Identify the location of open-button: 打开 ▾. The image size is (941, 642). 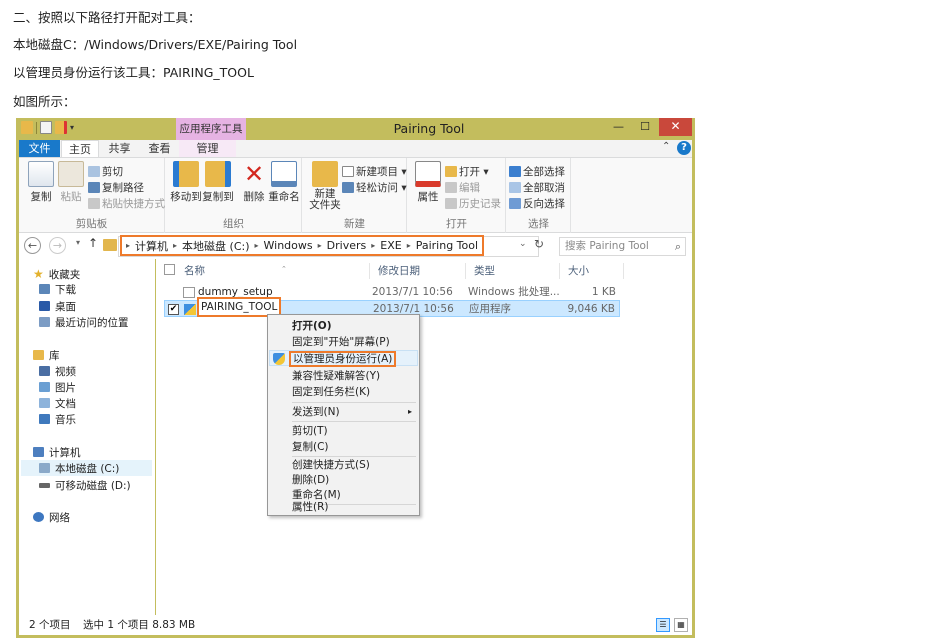
(467, 171).